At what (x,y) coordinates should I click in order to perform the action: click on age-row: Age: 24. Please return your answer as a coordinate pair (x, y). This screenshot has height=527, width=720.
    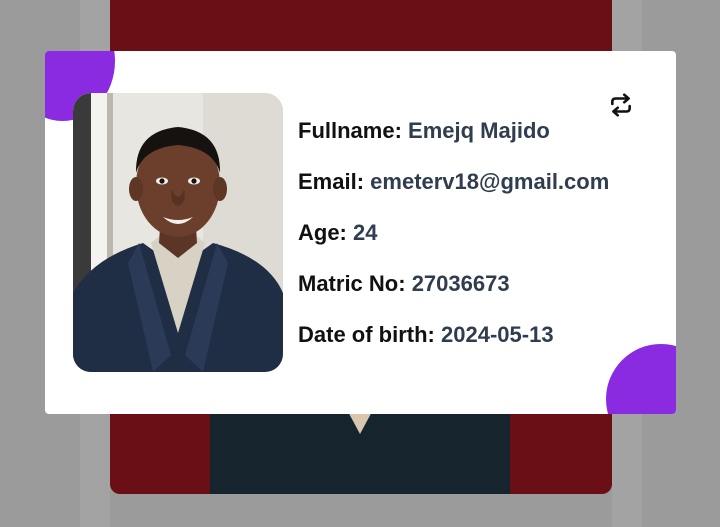
    Looking at the image, I should click on (453, 244).